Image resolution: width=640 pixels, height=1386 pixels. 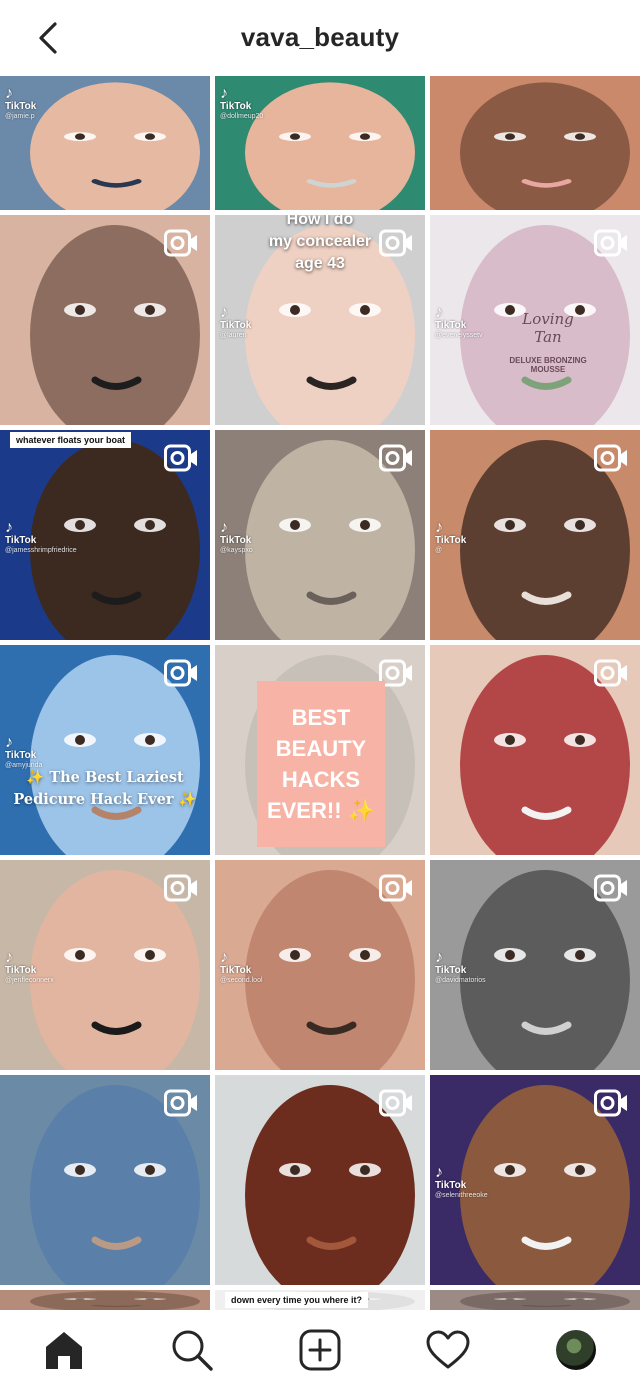 I want to click on tab-activity, so click(x=448, y=1350).